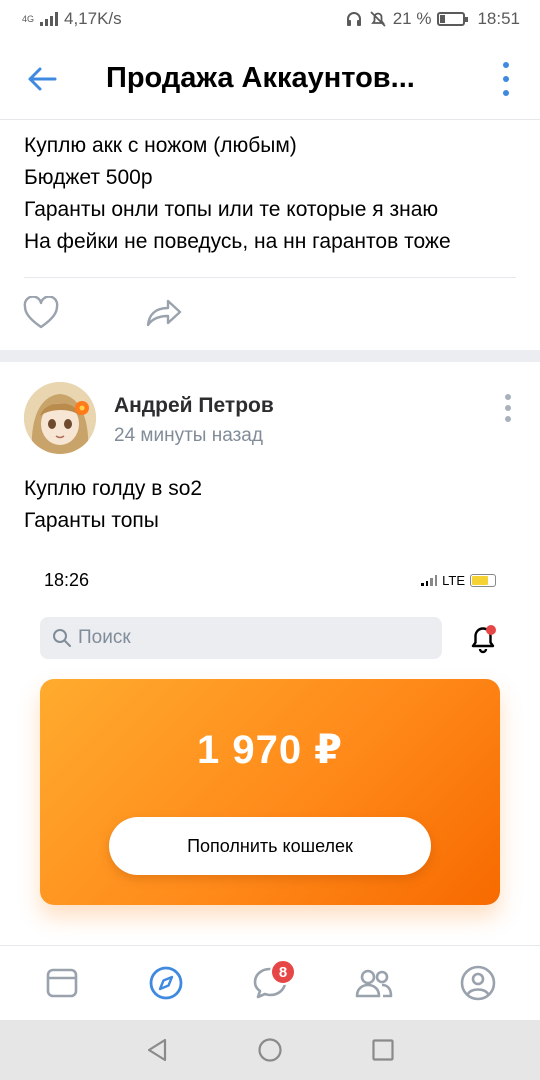  Describe the element at coordinates (453, 19) in the screenshot. I see `battery-icon` at that location.